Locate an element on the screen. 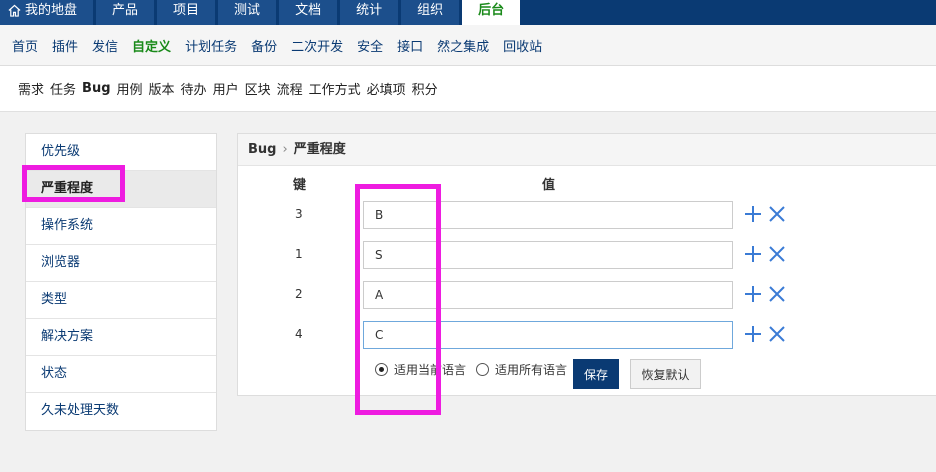 The height and width of the screenshot is (472, 936). sidebar-item-long-unhandled: 久未处理天数 is located at coordinates (121, 411).